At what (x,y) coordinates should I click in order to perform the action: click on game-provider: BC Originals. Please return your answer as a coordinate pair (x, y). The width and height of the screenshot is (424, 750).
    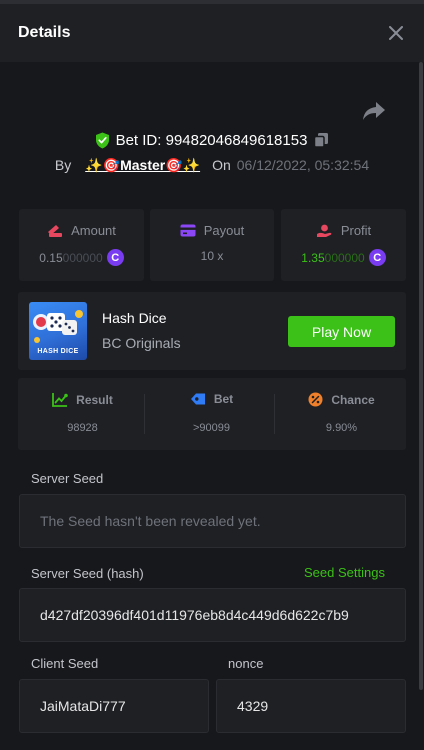
    Looking at the image, I should click on (141, 343).